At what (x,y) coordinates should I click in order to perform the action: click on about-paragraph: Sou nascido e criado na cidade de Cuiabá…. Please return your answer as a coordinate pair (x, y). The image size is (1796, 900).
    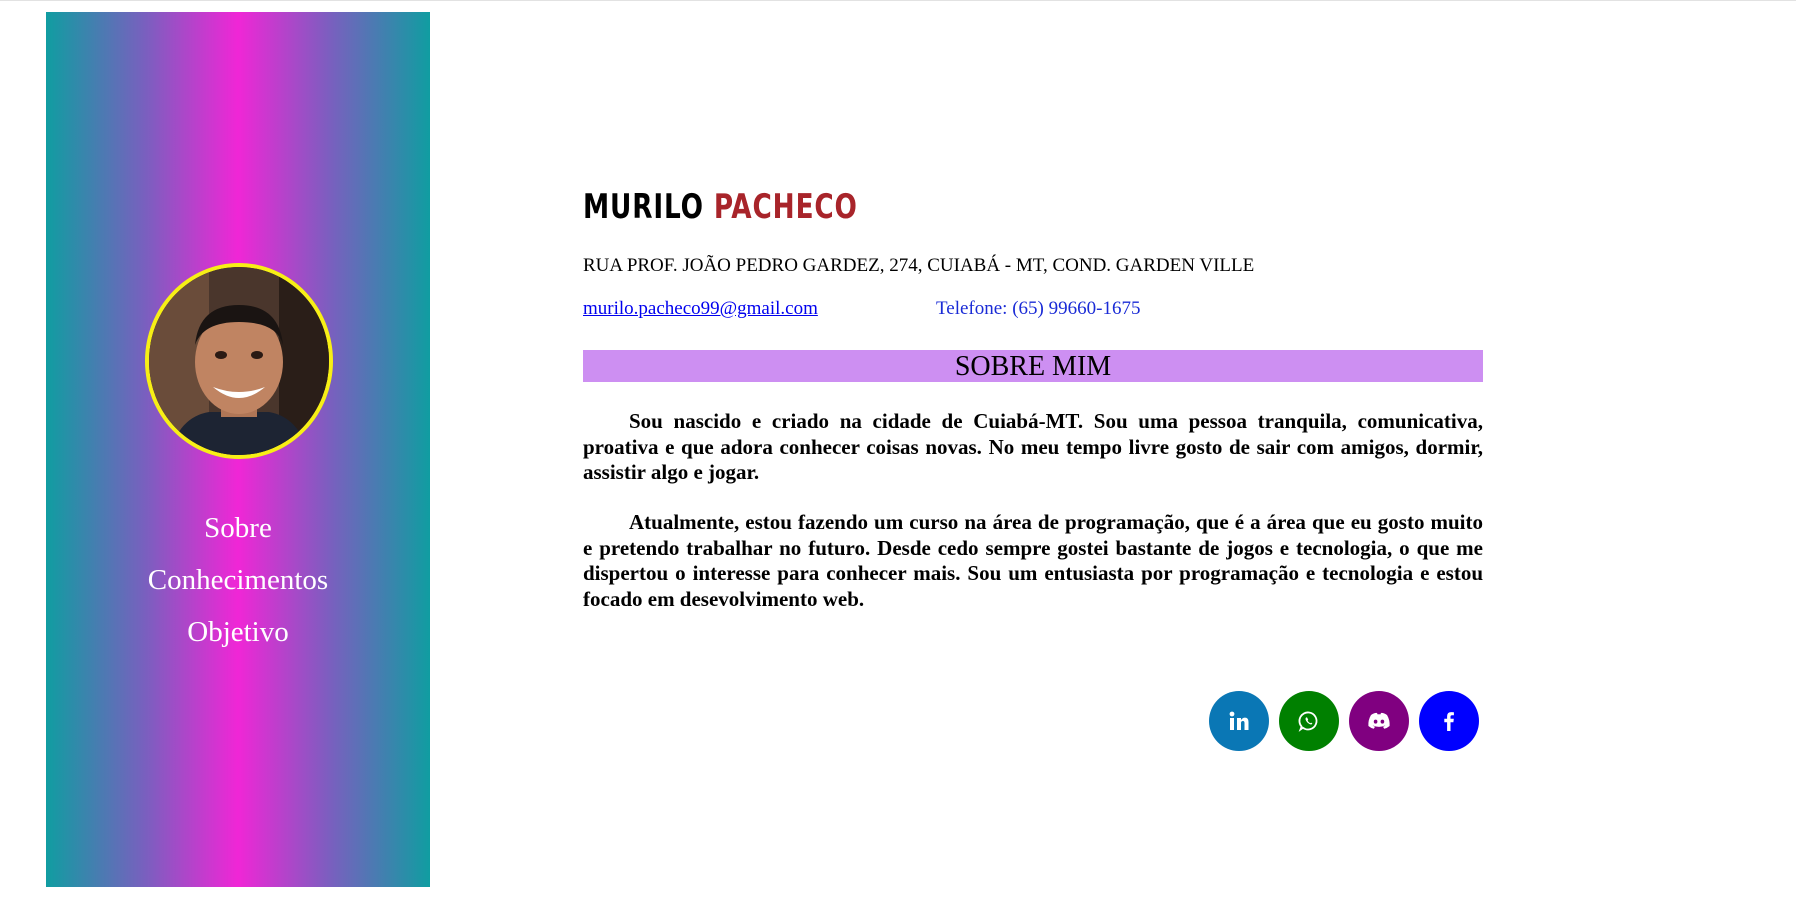
    Looking at the image, I should click on (1033, 446).